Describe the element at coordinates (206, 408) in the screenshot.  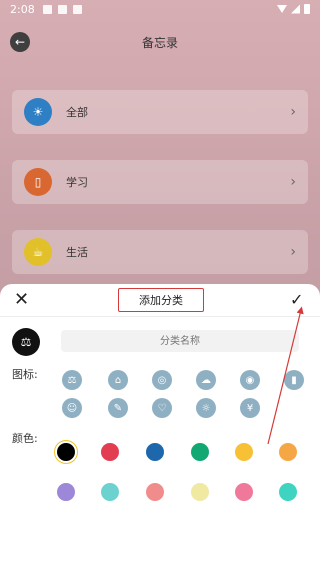
I see `lightbulb-icon: ☼` at that location.